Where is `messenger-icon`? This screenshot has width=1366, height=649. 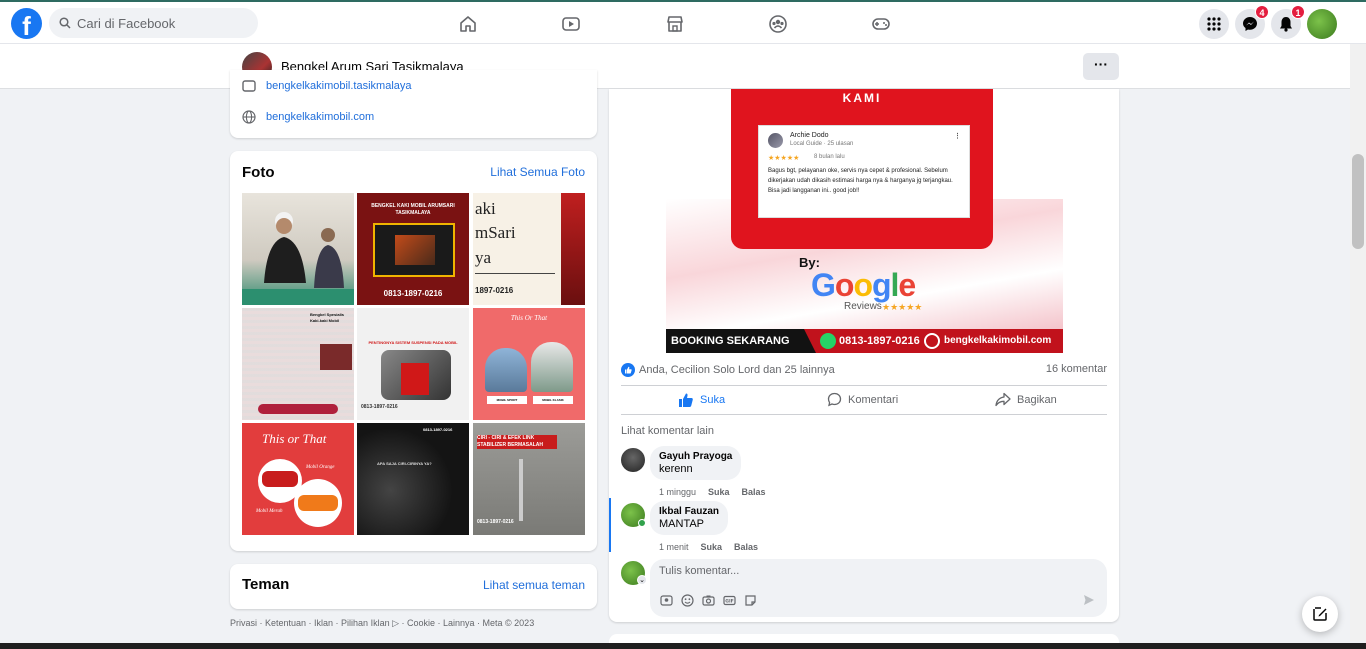 messenger-icon is located at coordinates (1250, 24).